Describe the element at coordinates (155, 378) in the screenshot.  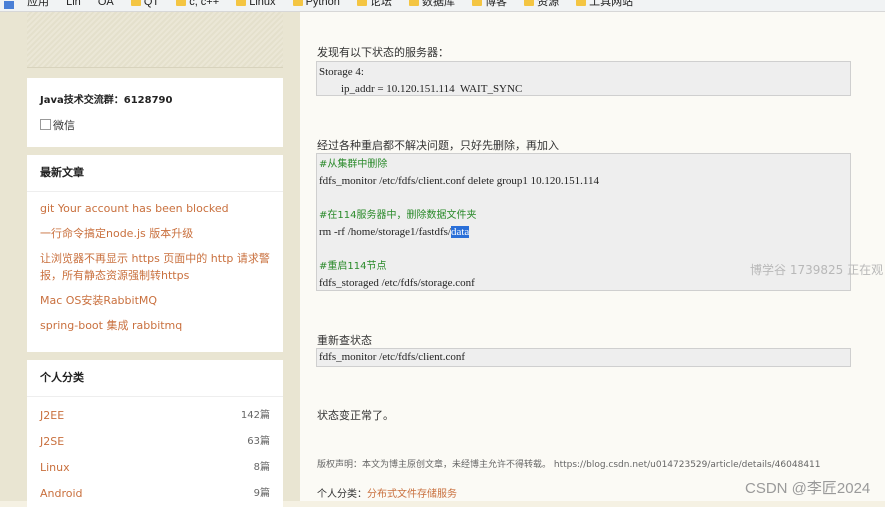
I see `categories-title: 个人分类` at that location.